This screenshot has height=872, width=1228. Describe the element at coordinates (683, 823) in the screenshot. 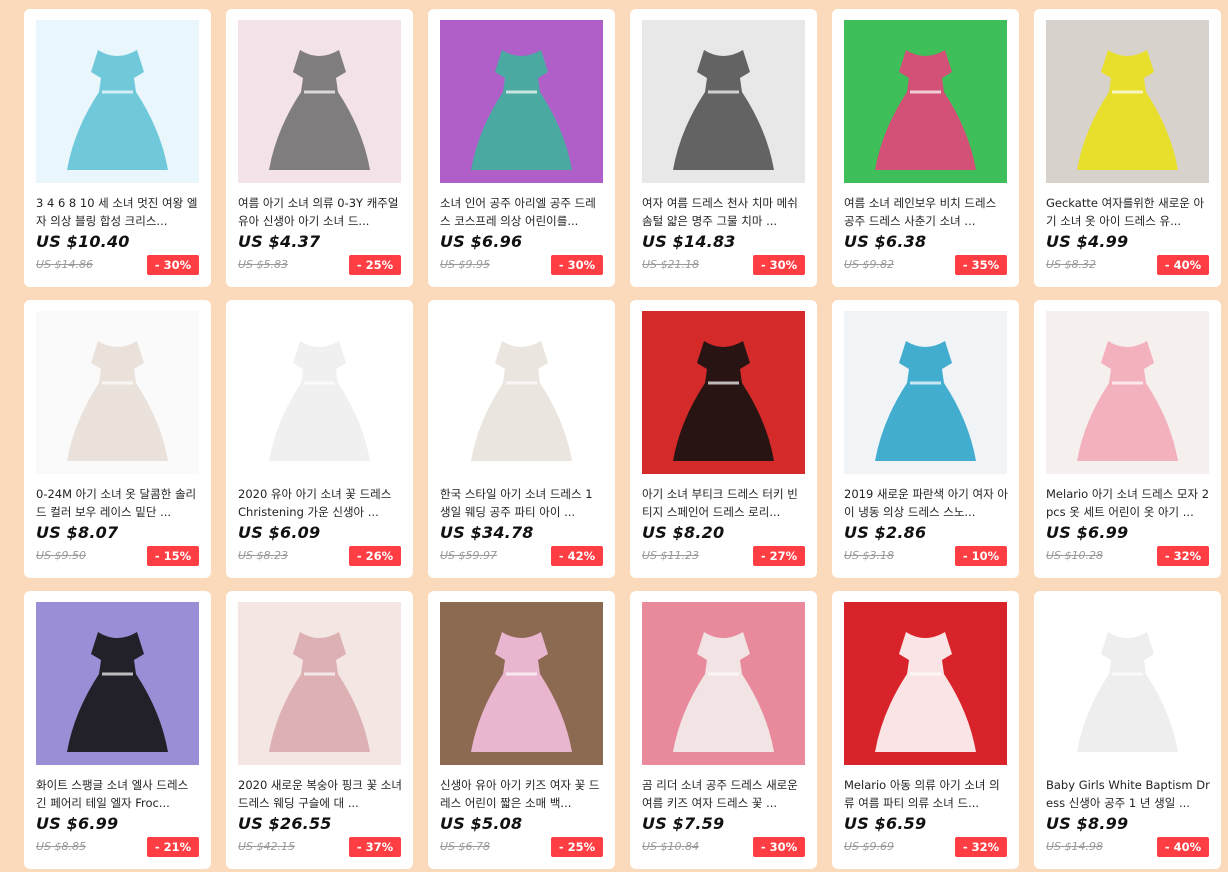

I see `product-price: US $7.59` at that location.